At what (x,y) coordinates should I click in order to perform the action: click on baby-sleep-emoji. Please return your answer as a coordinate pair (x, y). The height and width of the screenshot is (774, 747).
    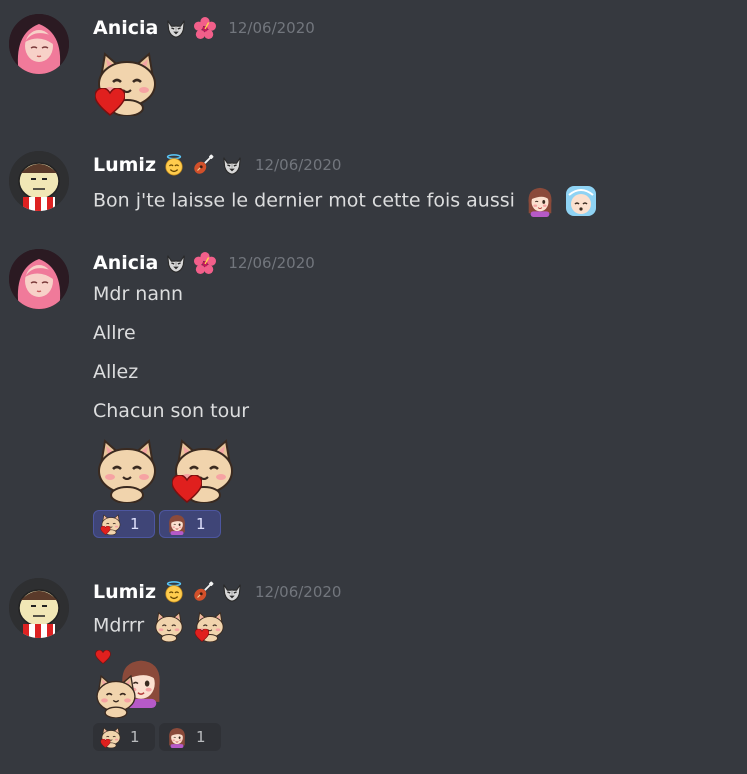
    Looking at the image, I should click on (581, 201).